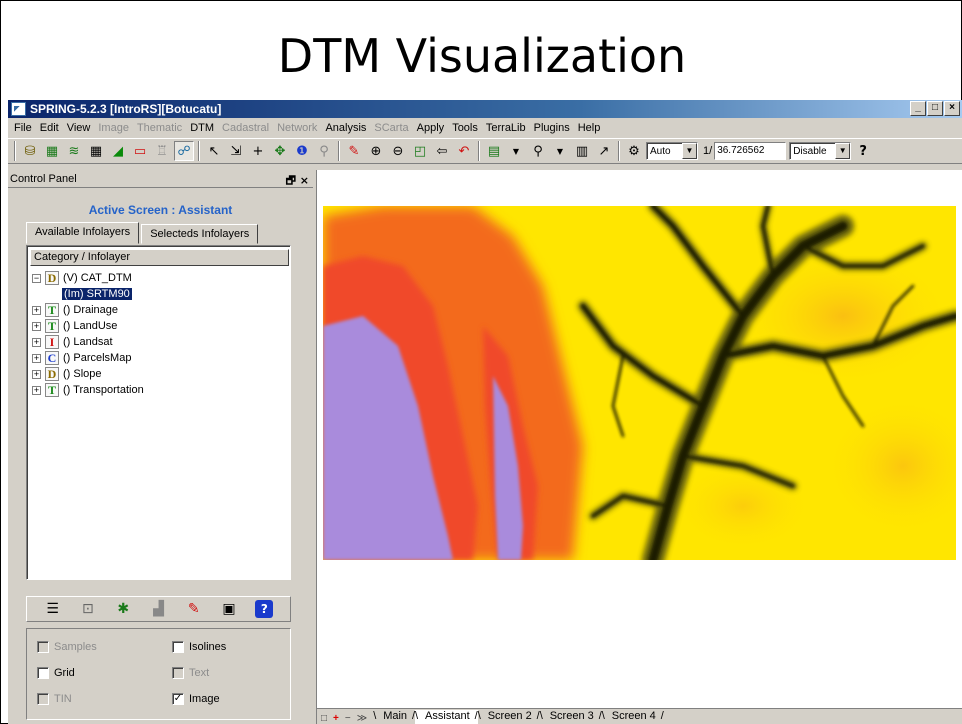 The width and height of the screenshot is (962, 724). I want to click on tin-check, so click(43, 699).